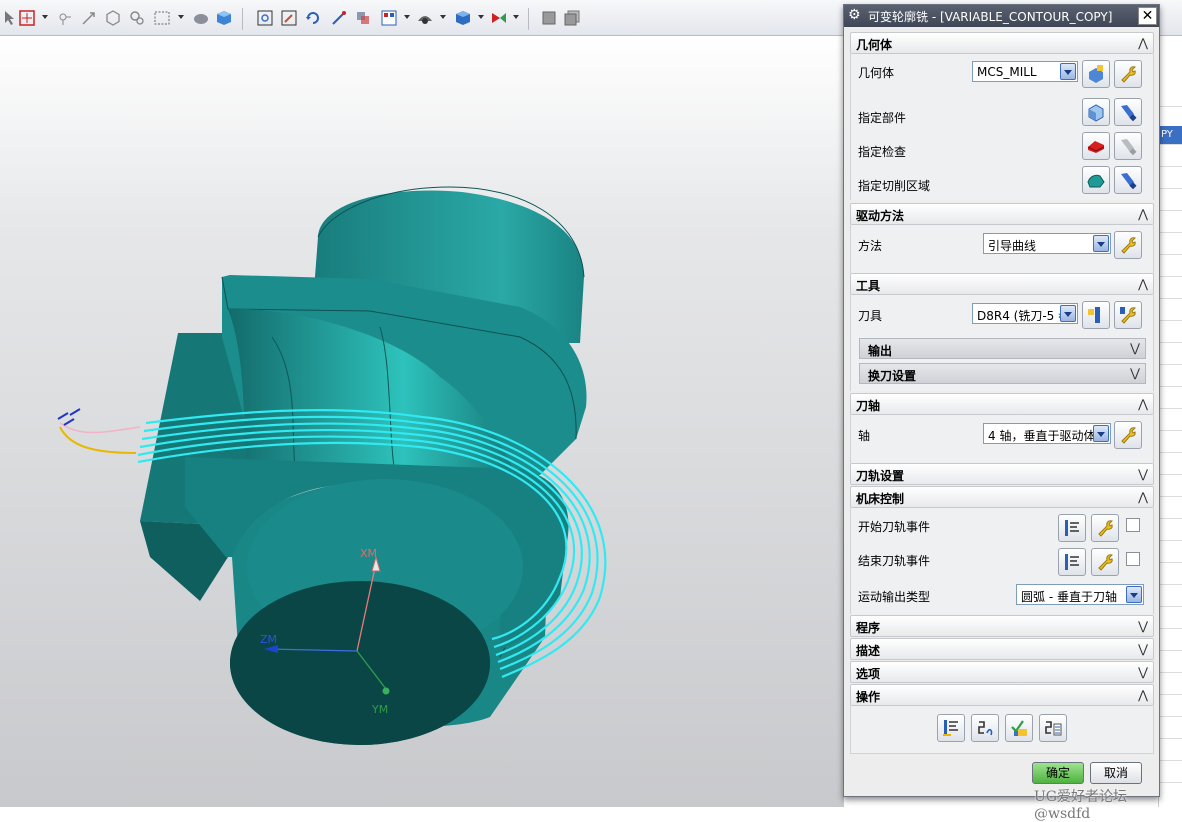 Image resolution: width=1182 pixels, height=822 pixels. I want to click on section-machine-control: 机床控制 ⋀, so click(1002, 497).